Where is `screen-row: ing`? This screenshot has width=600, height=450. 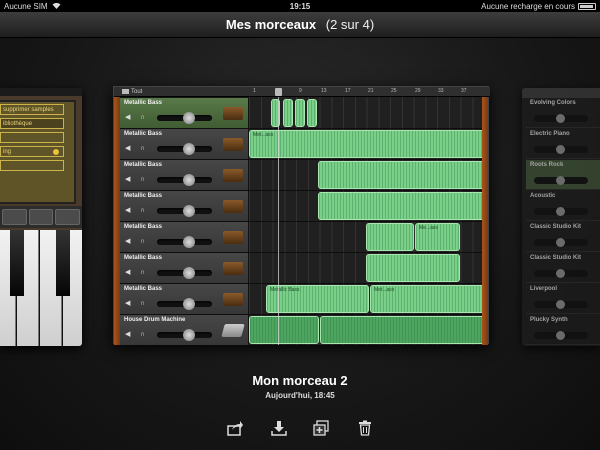 screen-row: ing is located at coordinates (32, 151).